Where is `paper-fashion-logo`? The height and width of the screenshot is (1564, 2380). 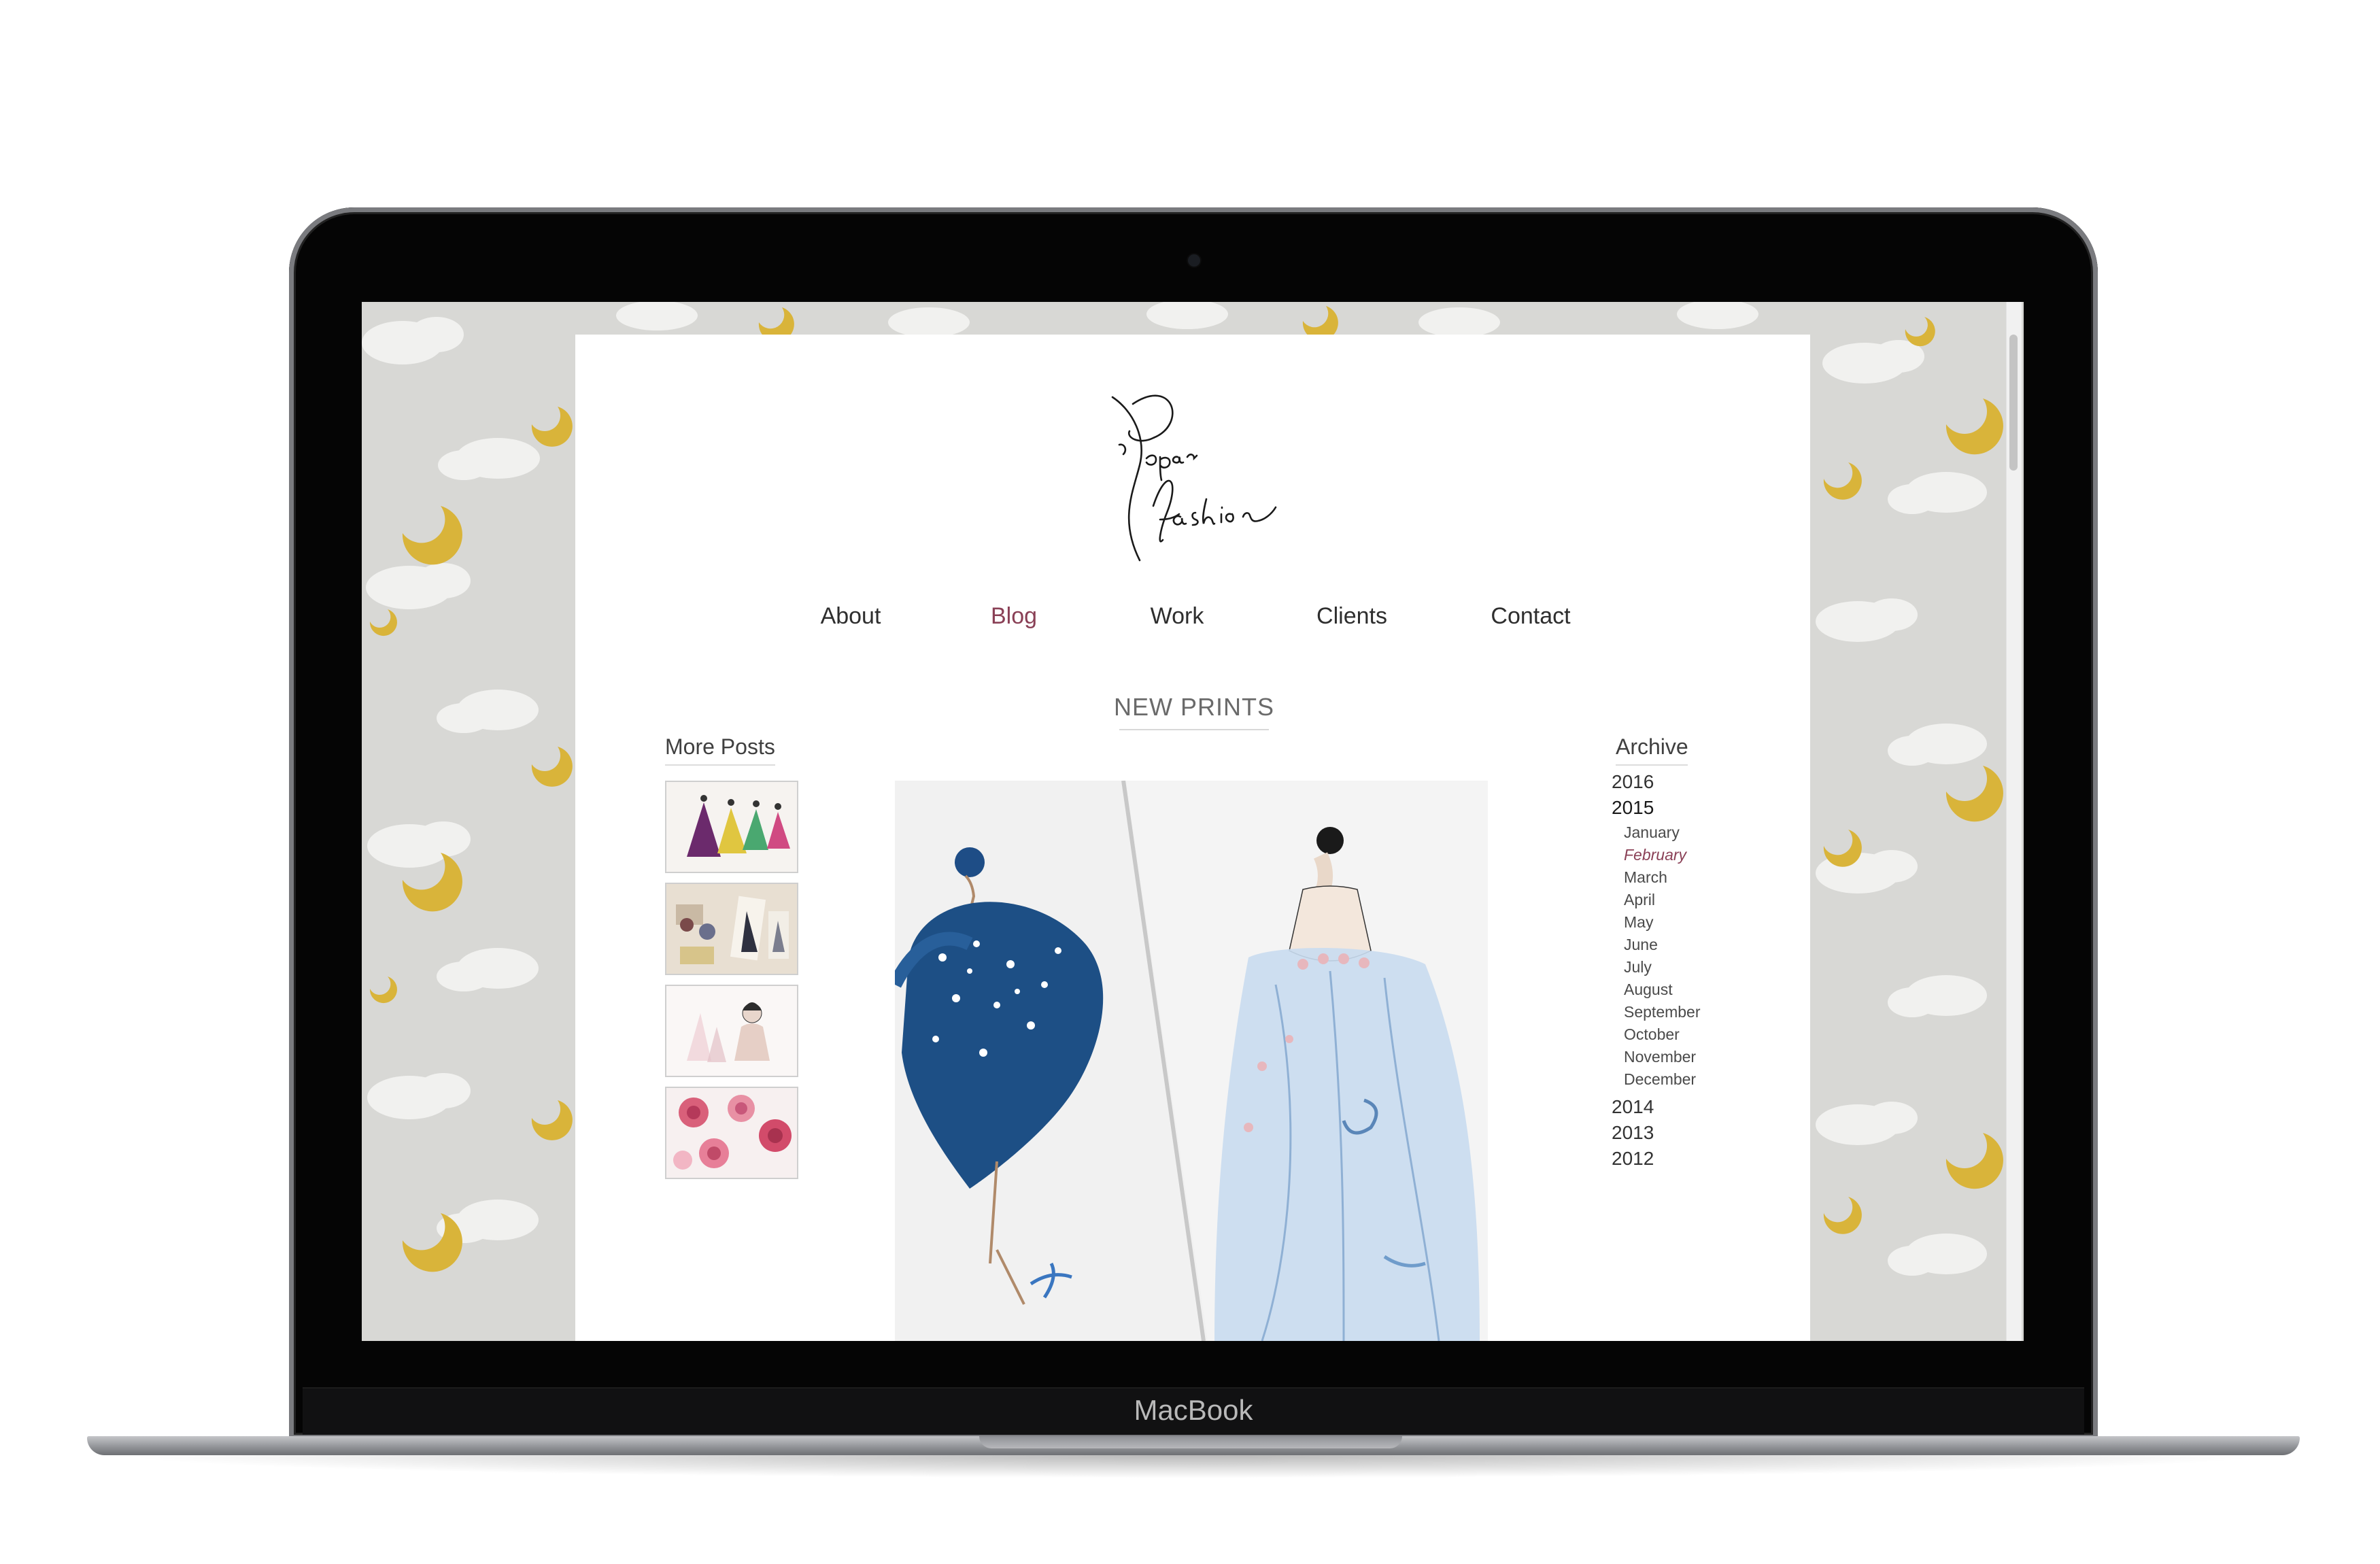 paper-fashion-logo is located at coordinates (1194, 486).